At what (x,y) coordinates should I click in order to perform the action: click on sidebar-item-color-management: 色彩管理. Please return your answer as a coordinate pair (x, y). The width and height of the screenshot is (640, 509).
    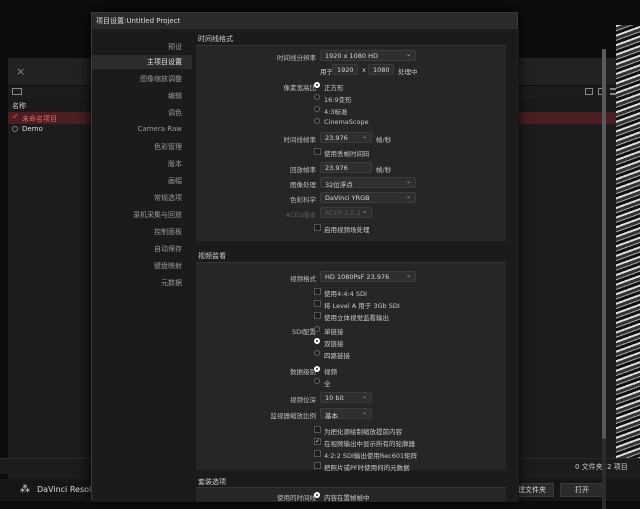
    Looking at the image, I should click on (137, 147).